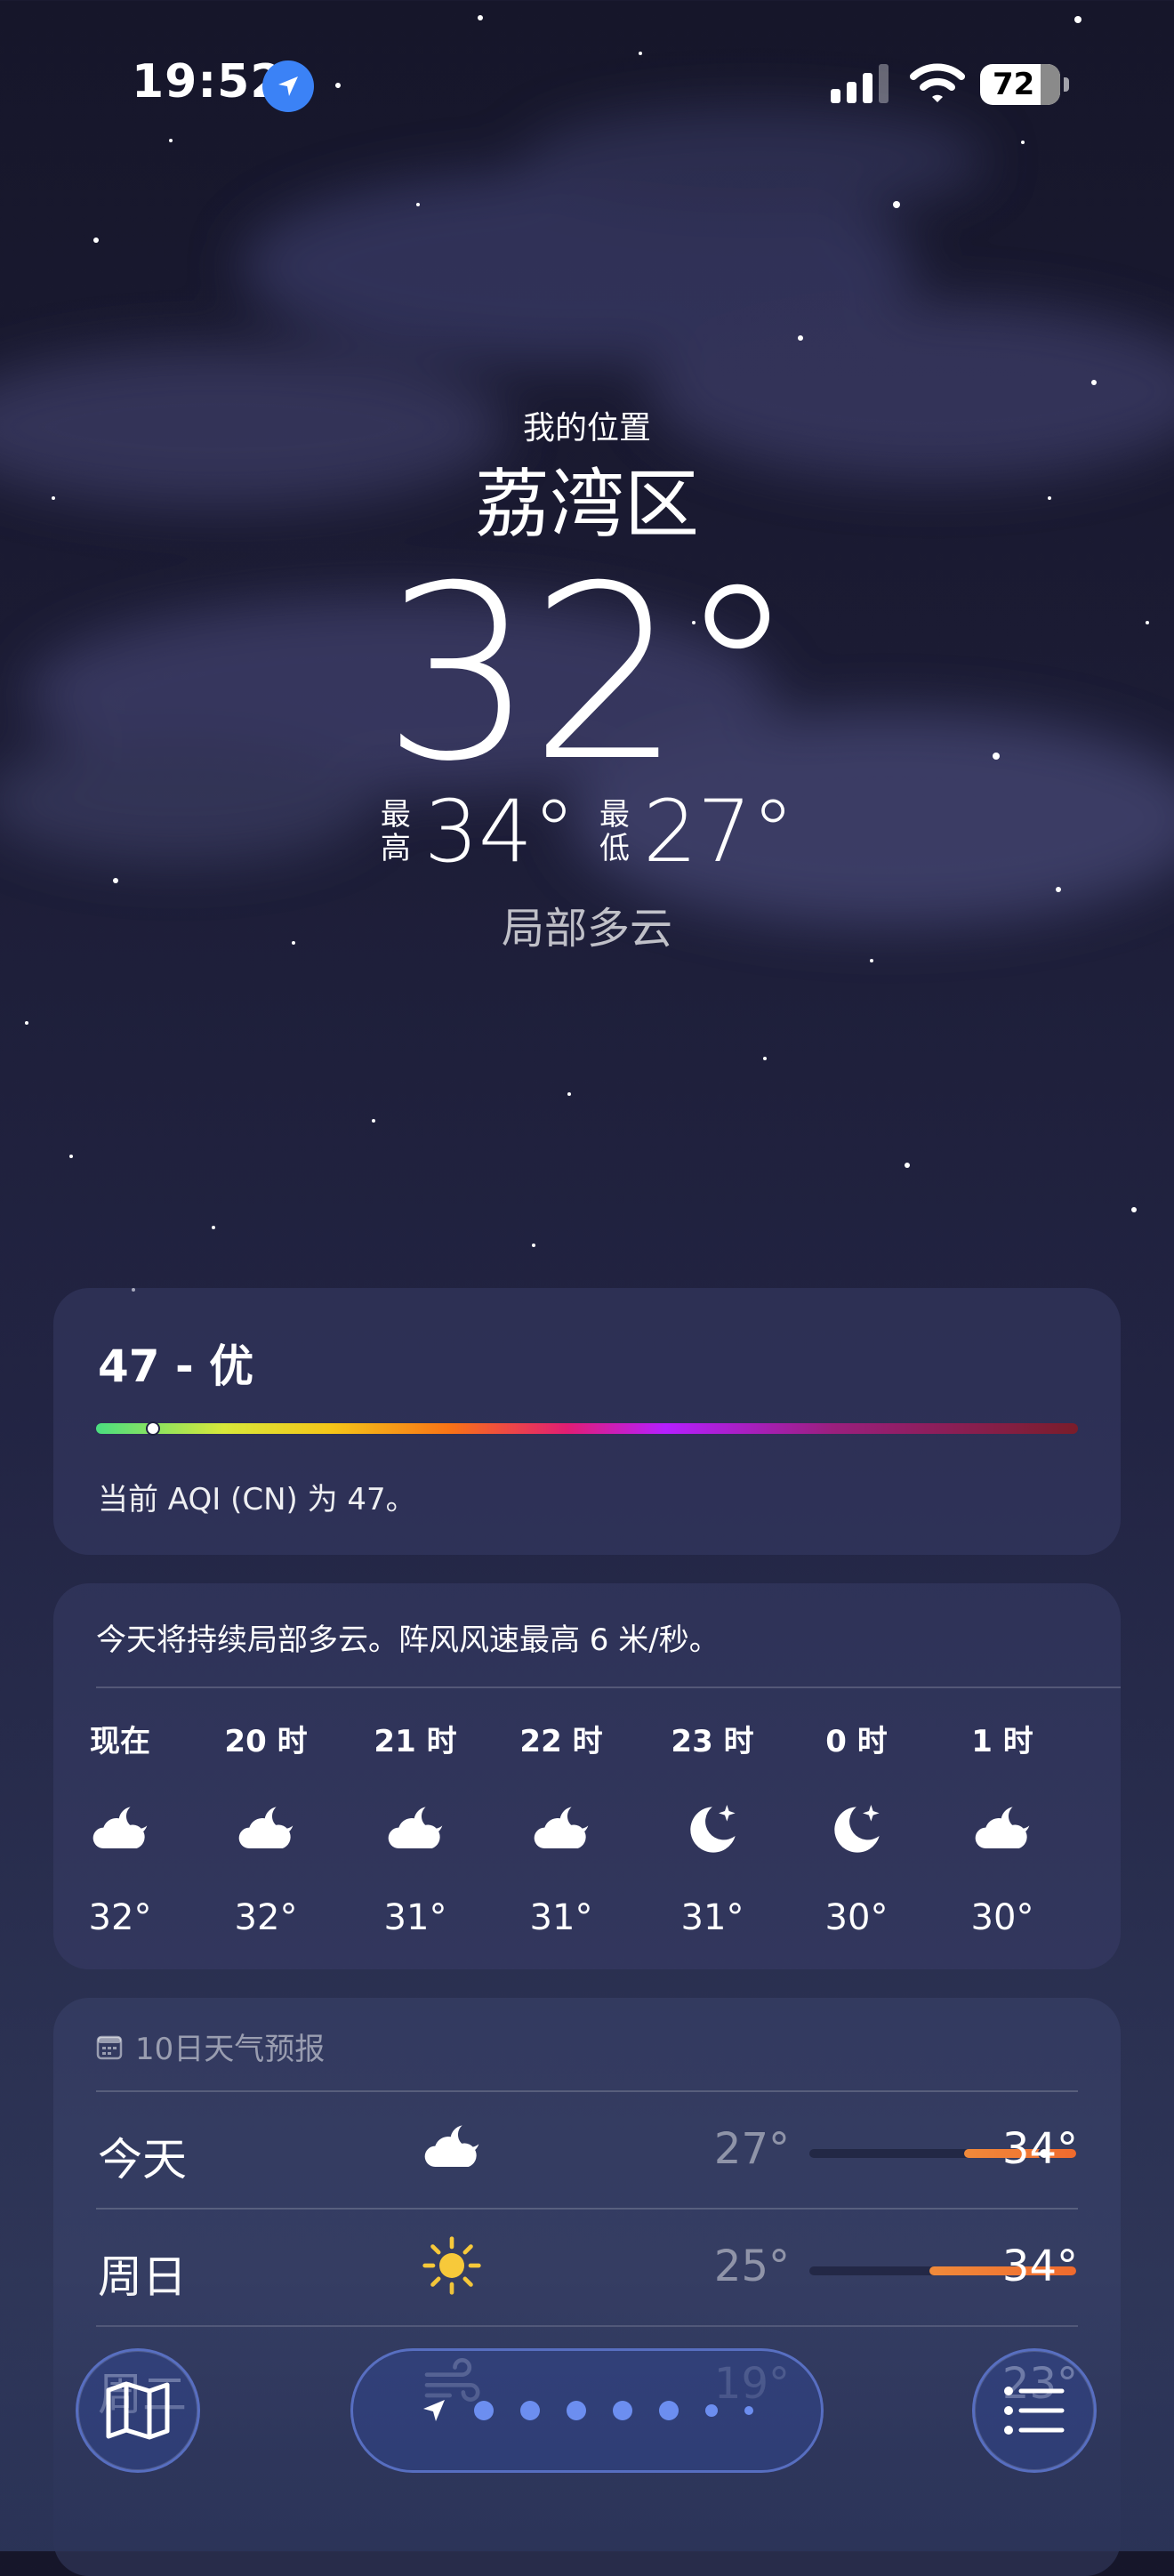  Describe the element at coordinates (751, 2149) in the screenshot. I see `day-low-temperature: 27°` at that location.